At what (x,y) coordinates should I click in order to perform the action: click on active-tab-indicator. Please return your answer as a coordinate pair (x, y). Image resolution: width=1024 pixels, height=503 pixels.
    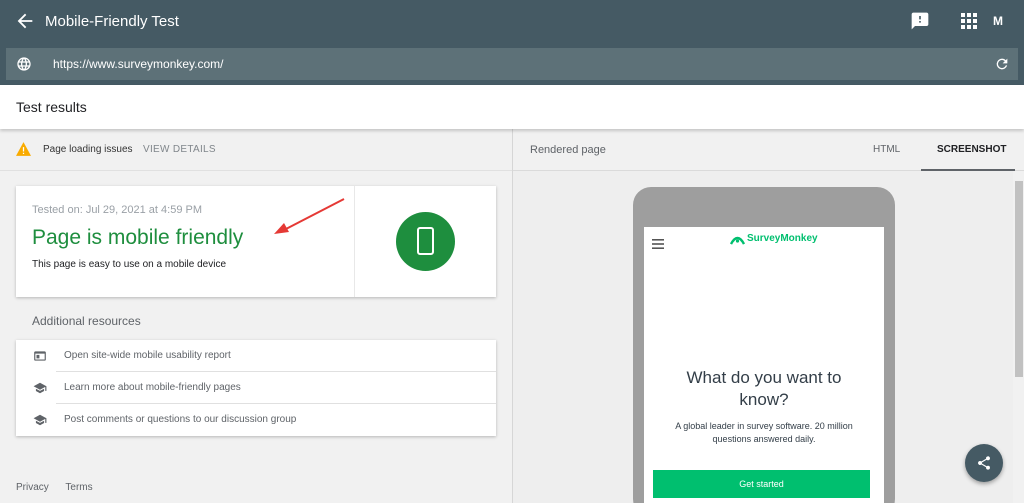
    Looking at the image, I should click on (968, 170).